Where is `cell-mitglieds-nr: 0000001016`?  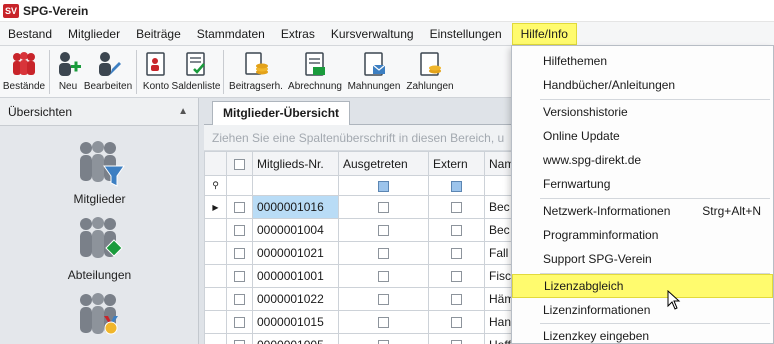
cell-mitglieds-nr: 0000001016 is located at coordinates (295, 207).